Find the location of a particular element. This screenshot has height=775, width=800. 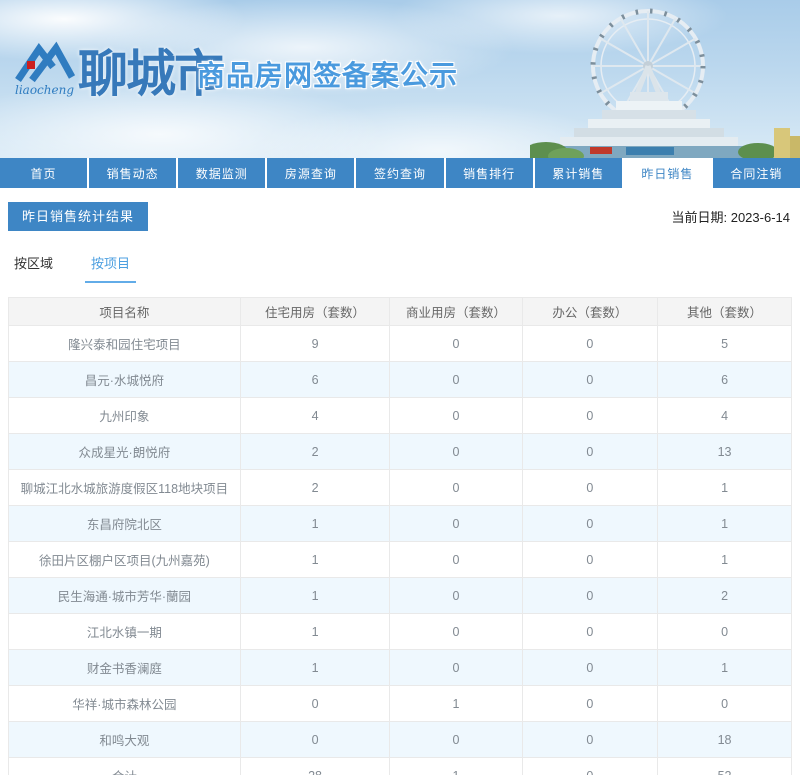

count-cell: 28 is located at coordinates (315, 766).